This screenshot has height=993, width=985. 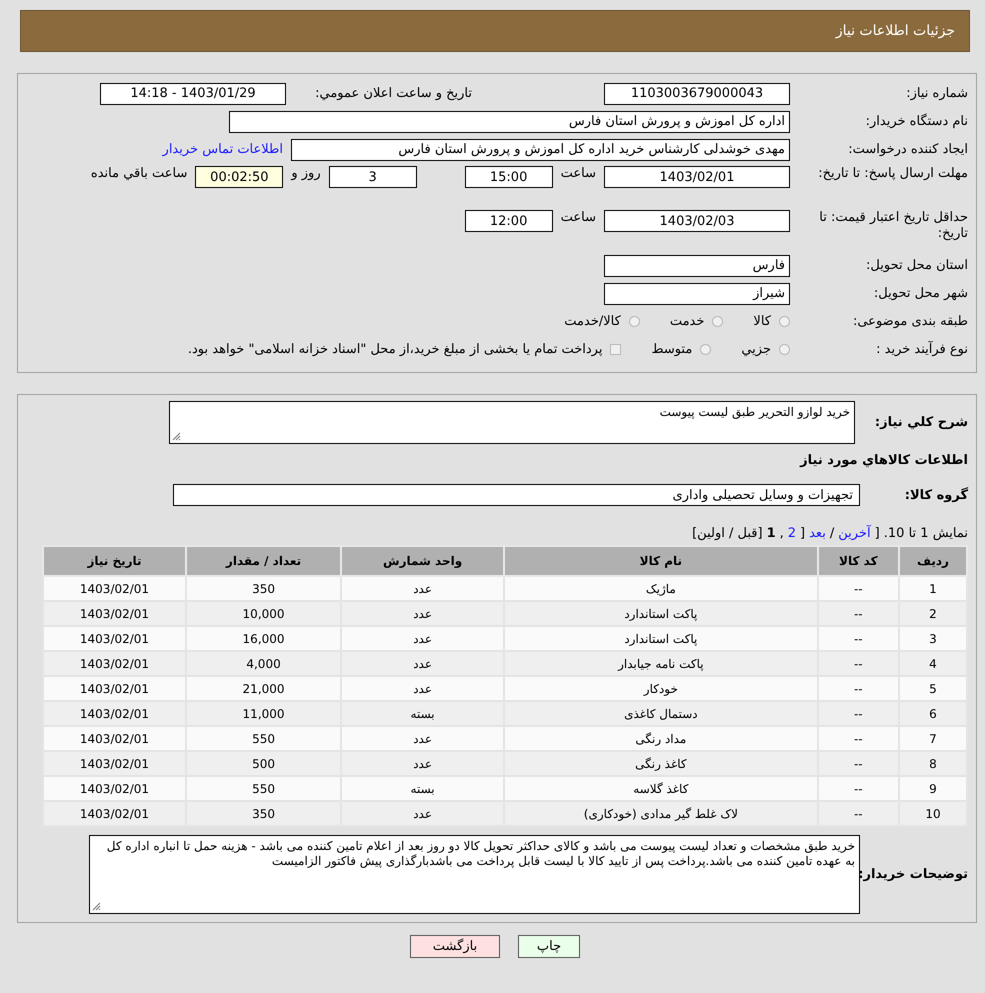 What do you see at coordinates (893, 226) in the screenshot?
I see `field-label: حداقل تاریخ اعتبار قیمت: تا تاریخ:` at bounding box center [893, 226].